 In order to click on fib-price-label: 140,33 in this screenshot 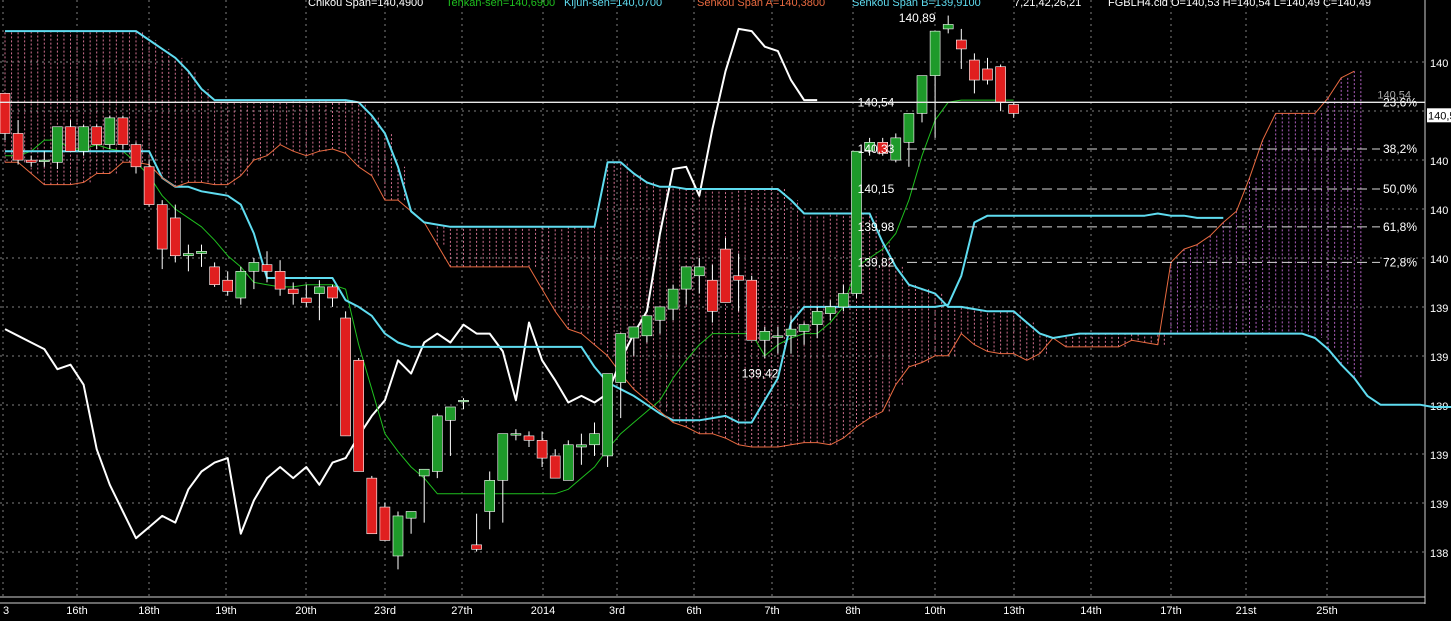, I will do `click(876, 149)`.